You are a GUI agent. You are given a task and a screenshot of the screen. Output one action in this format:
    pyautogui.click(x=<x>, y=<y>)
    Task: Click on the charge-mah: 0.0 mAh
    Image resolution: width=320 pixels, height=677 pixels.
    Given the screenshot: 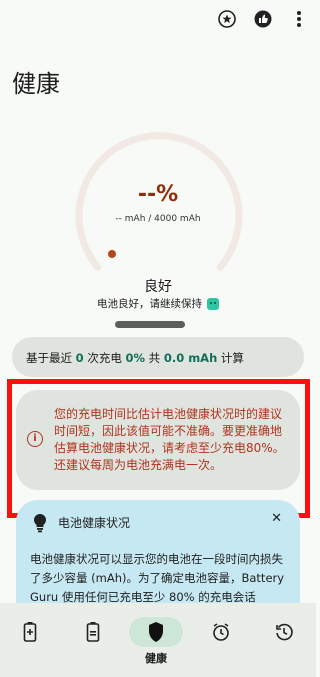 What is the action you would take?
    pyautogui.click(x=190, y=358)
    